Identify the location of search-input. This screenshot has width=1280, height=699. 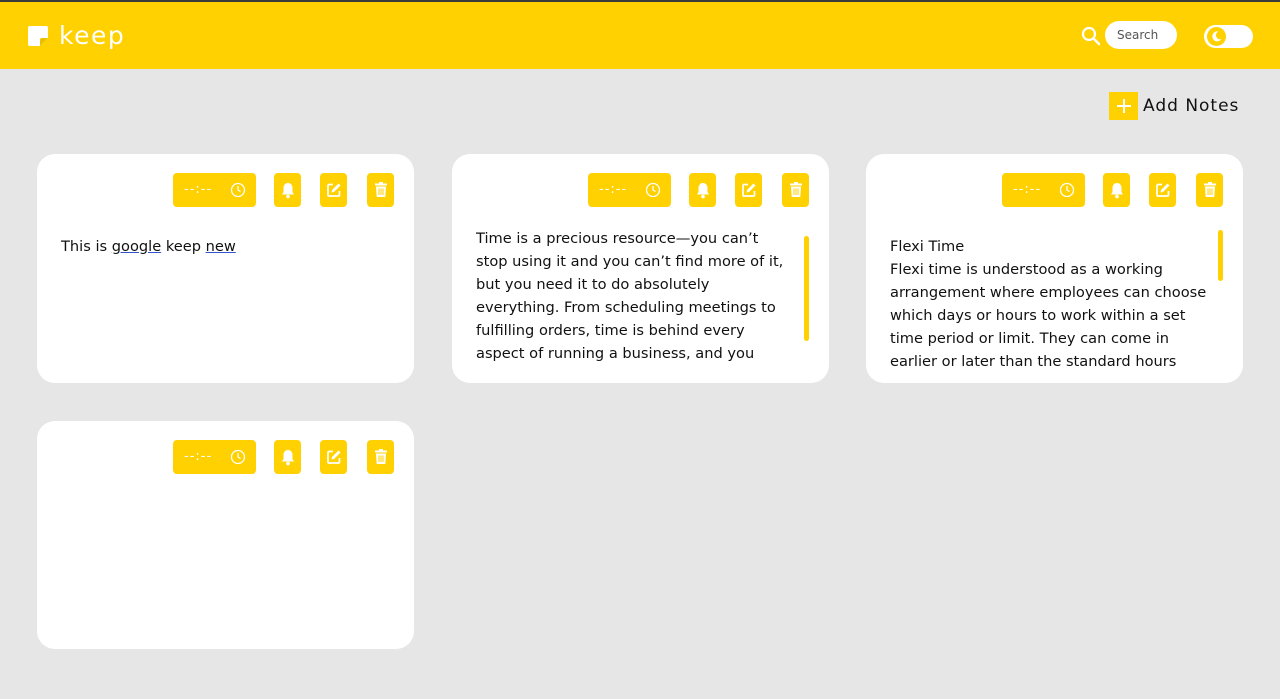
(1141, 35).